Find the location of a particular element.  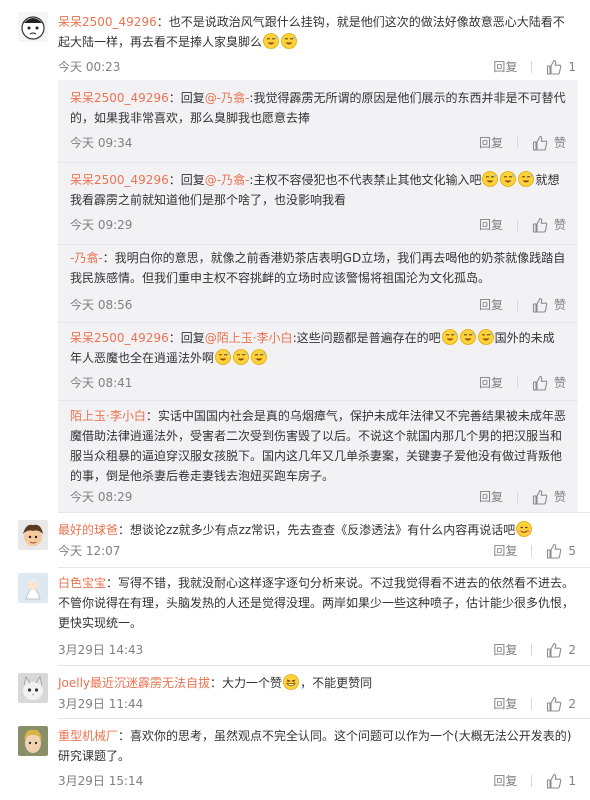

comment-body: ：想谈论zz就多少有点zz常识，先去查查《反渗透法》有什么内容再说话吧 is located at coordinates (317, 530).